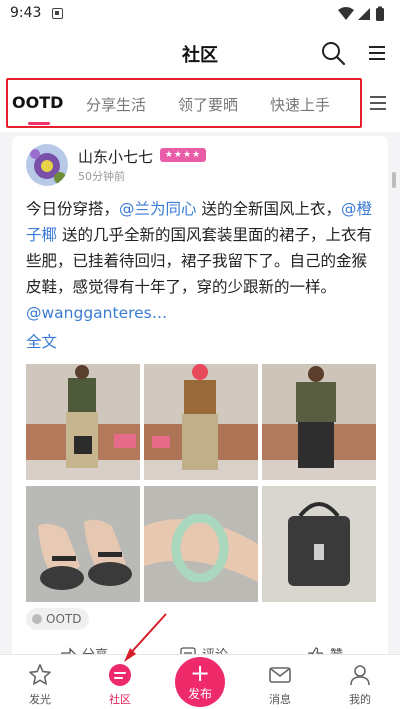  Describe the element at coordinates (377, 53) in the screenshot. I see `menu-icon` at that location.